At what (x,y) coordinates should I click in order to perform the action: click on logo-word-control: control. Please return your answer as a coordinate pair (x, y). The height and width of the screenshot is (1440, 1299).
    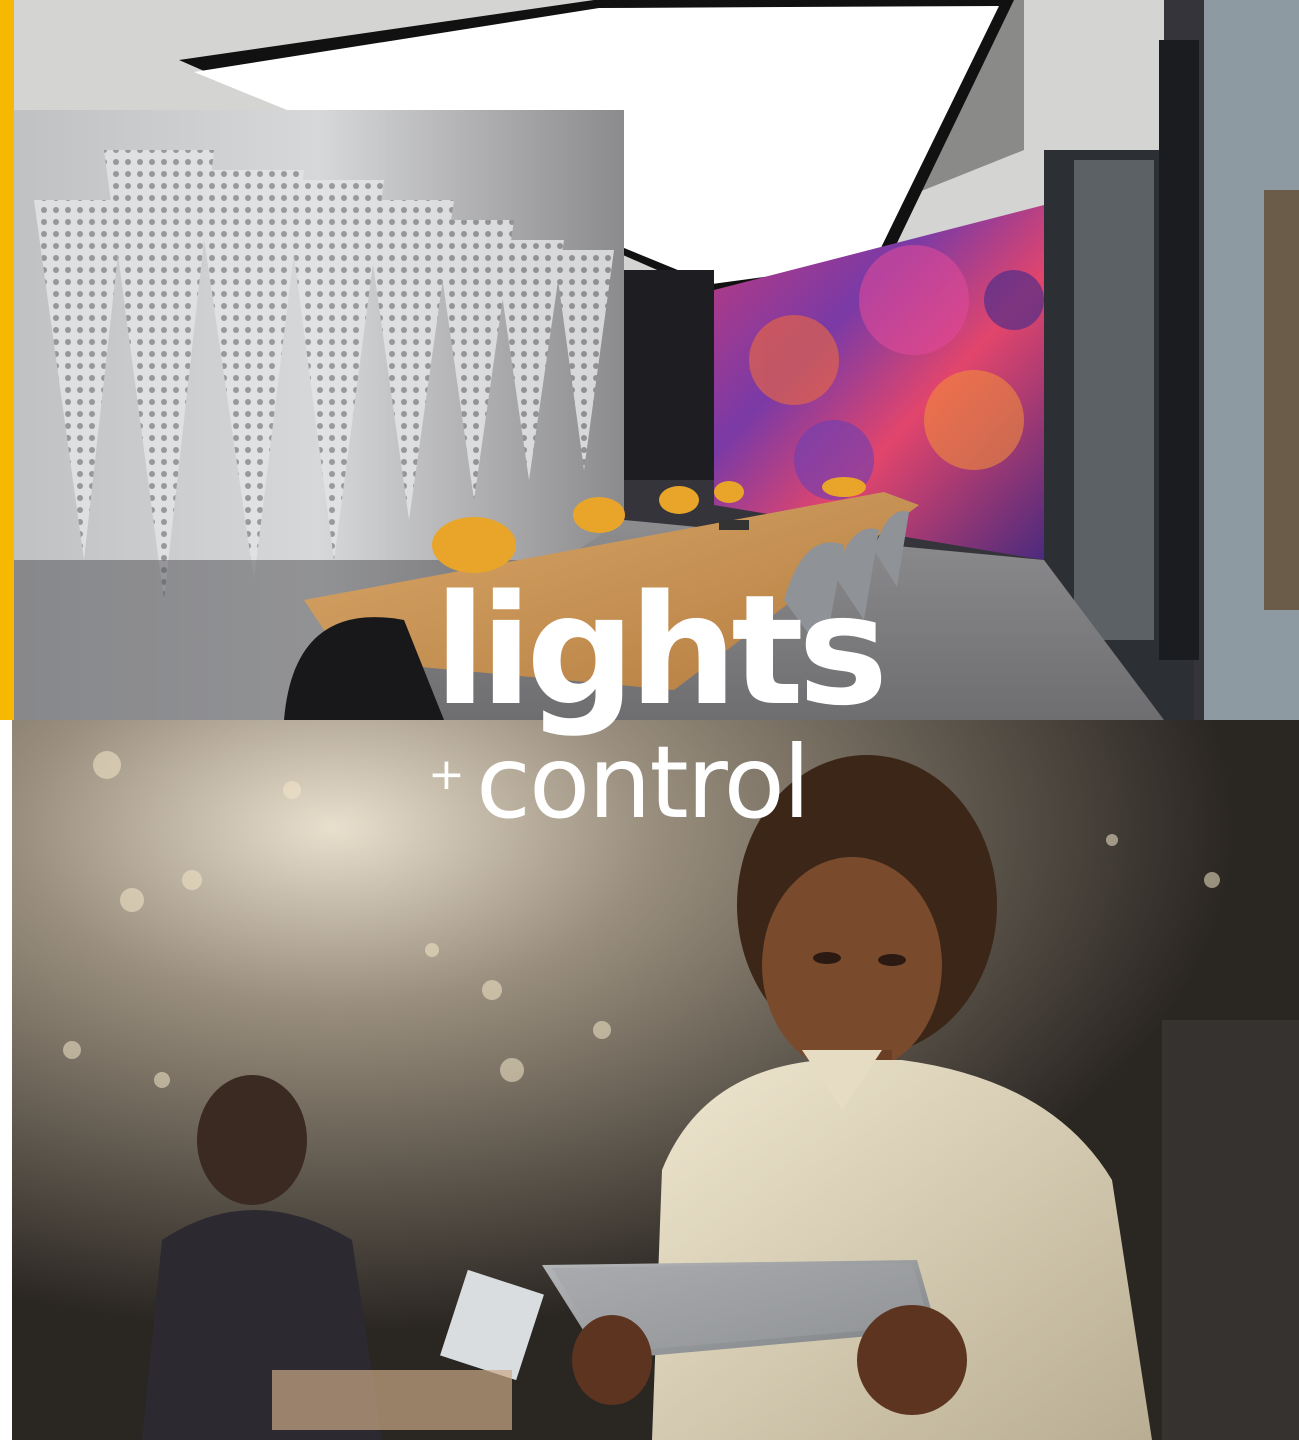
    Looking at the image, I should click on (643, 782).